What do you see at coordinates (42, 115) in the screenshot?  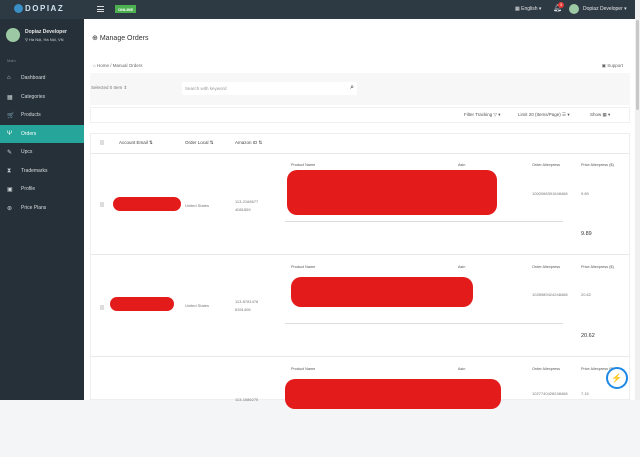 I see `sidebar-item-products: 🛒 Products` at bounding box center [42, 115].